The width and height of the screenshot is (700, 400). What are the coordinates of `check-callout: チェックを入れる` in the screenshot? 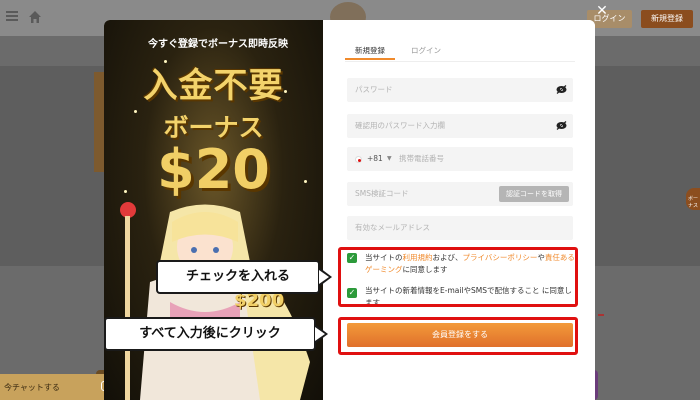 It's located at (238, 277).